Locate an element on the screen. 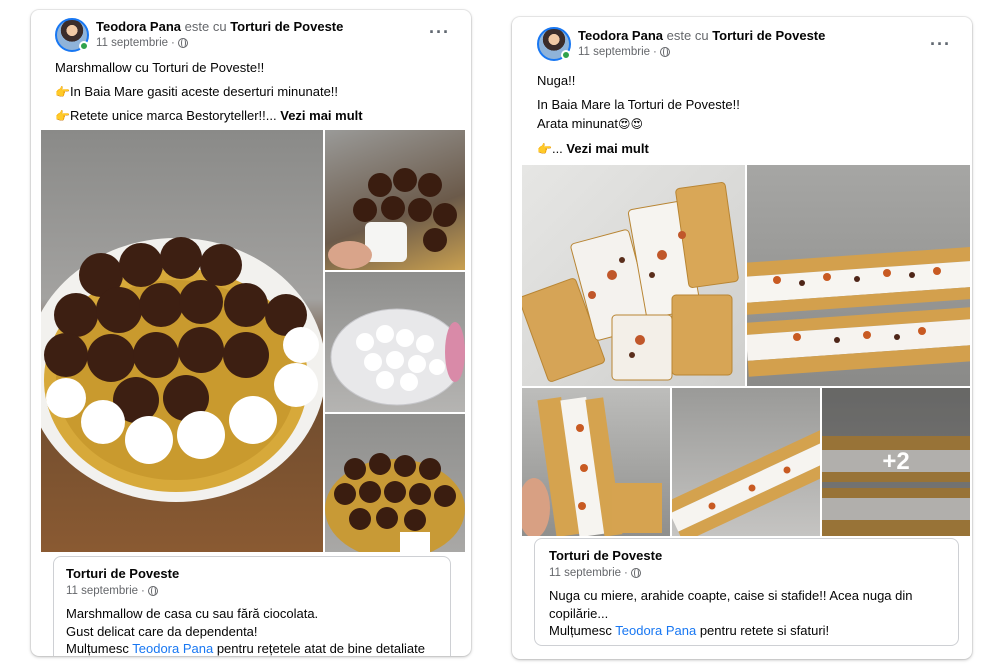 This screenshot has width=1000, height=666. post-line: In Baia Mare la Torturi de Poveste!! is located at coordinates (638, 104).